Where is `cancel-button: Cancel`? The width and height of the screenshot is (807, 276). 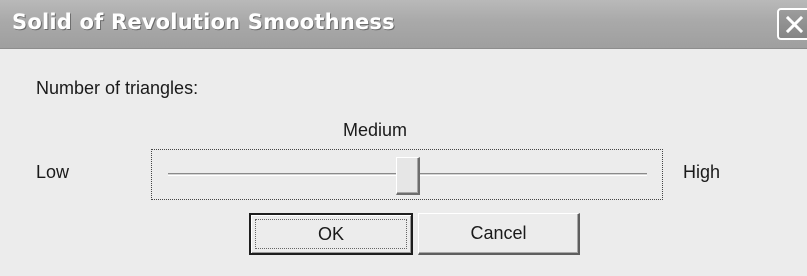 cancel-button: Cancel is located at coordinates (499, 234).